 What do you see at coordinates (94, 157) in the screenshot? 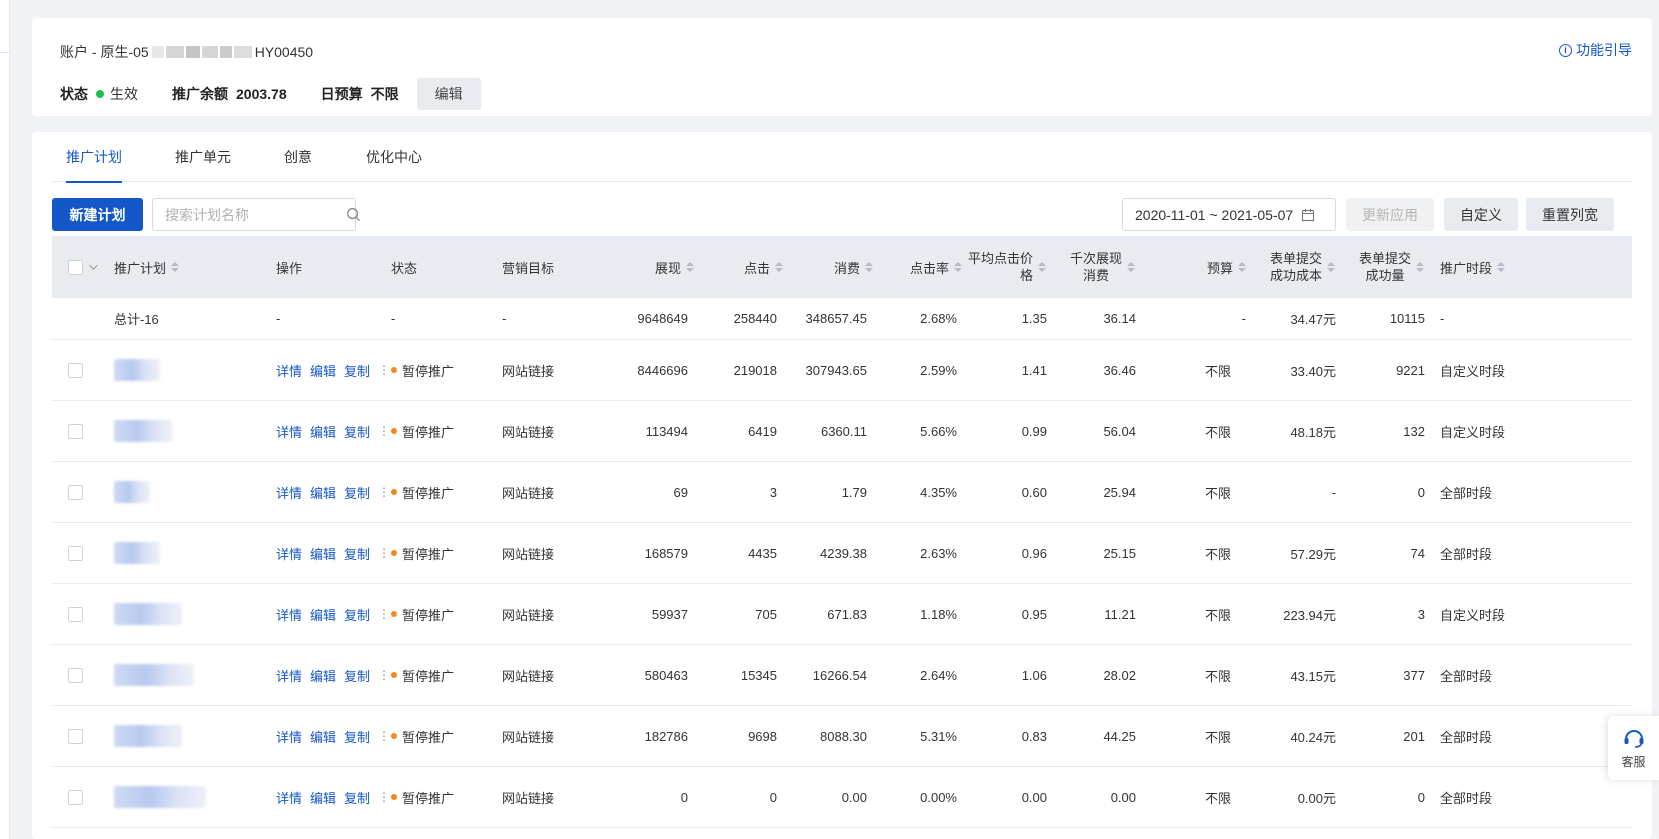
I see `tab-campaign-plans: 推广计划` at bounding box center [94, 157].